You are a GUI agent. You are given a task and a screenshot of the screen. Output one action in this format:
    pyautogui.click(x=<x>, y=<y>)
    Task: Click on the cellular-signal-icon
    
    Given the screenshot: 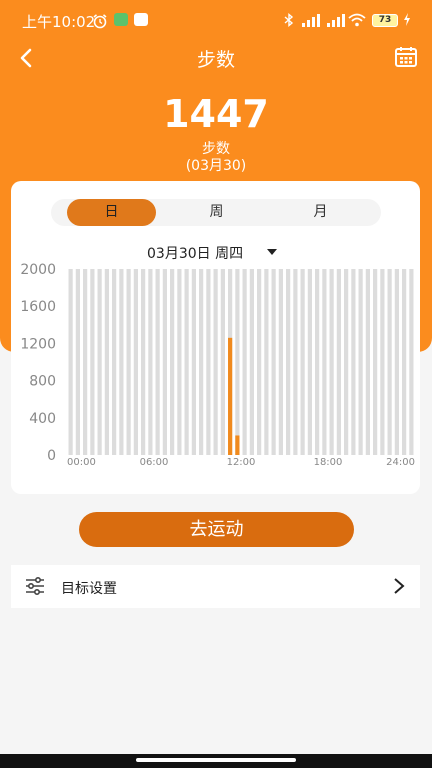 What is the action you would take?
    pyautogui.click(x=311, y=20)
    